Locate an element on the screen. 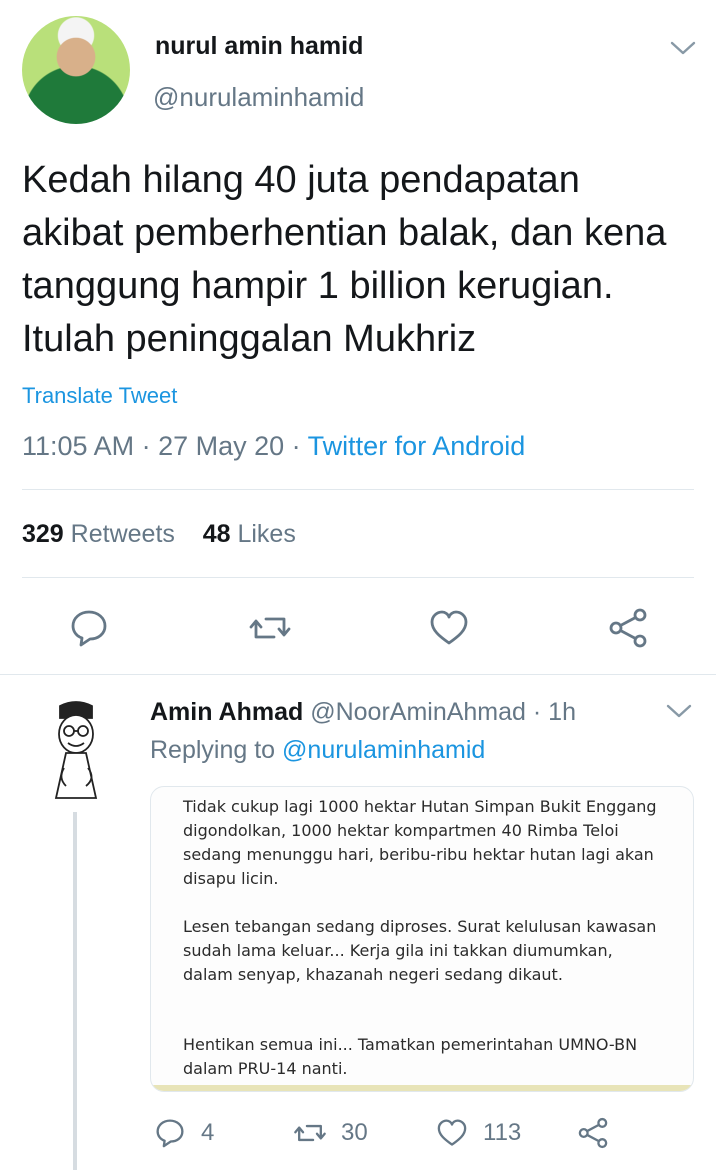 The width and height of the screenshot is (716, 1170). tweet-date: 27 May 20 is located at coordinates (221, 446).